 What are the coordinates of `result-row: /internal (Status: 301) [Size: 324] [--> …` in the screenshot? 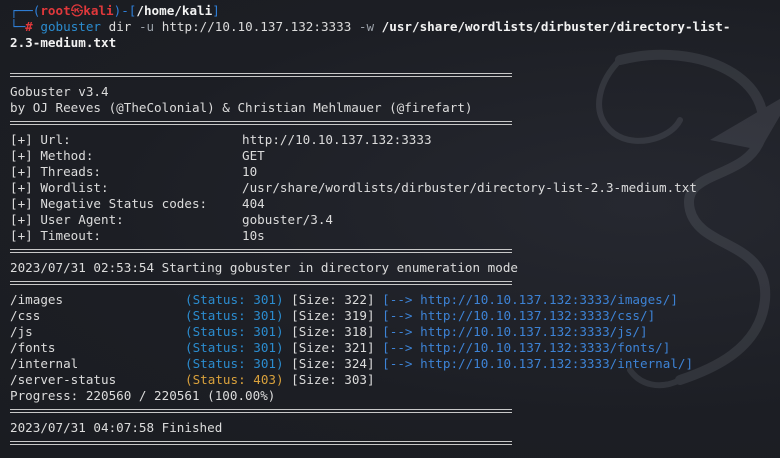 It's located at (351, 364).